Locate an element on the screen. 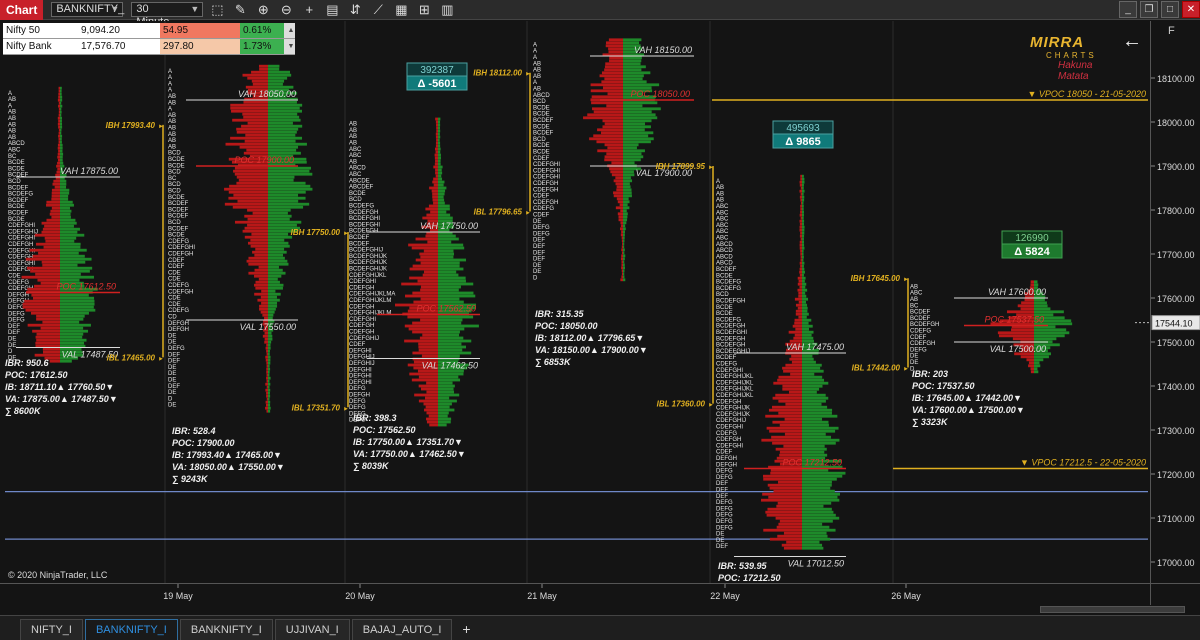  instrument-selector: BANKNIFTY_ ▼ is located at coordinates (87, 9).